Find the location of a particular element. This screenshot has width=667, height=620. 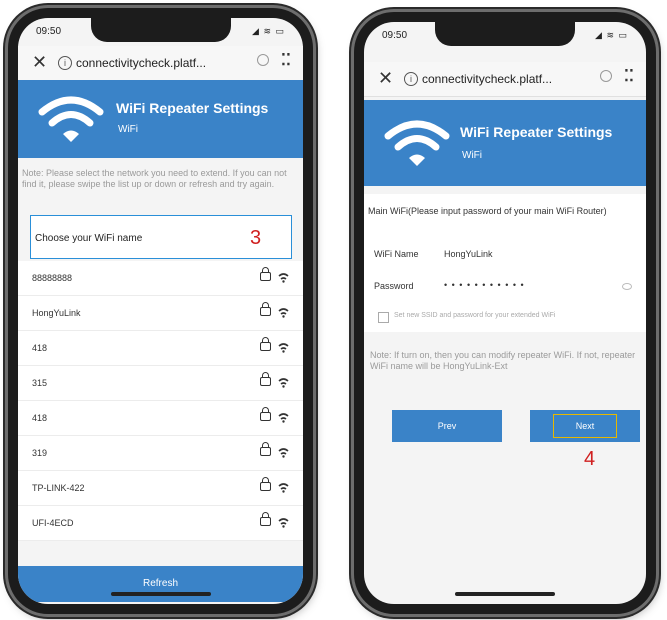

network-row: TP-LINK-422 is located at coordinates (160, 488).